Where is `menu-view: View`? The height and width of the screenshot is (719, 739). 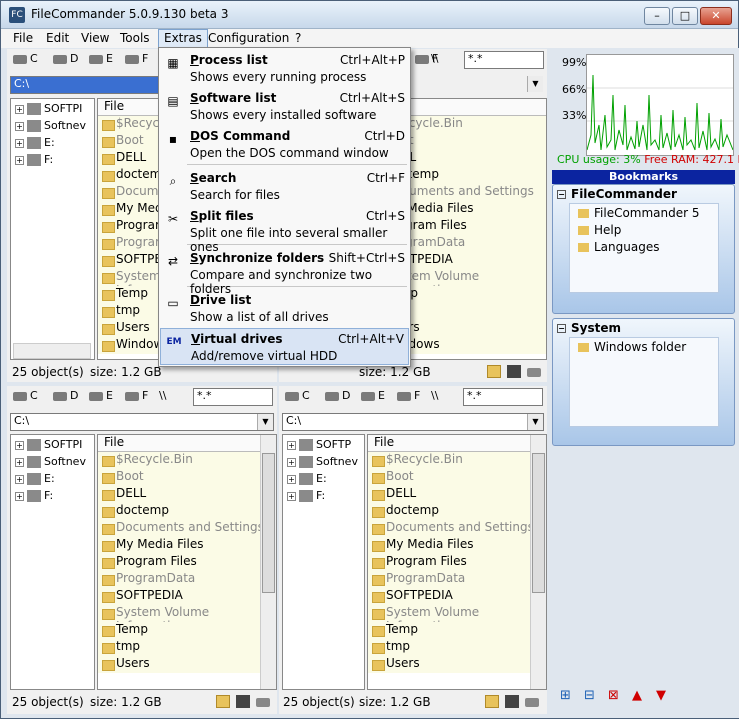 menu-view: View is located at coordinates (95, 38).